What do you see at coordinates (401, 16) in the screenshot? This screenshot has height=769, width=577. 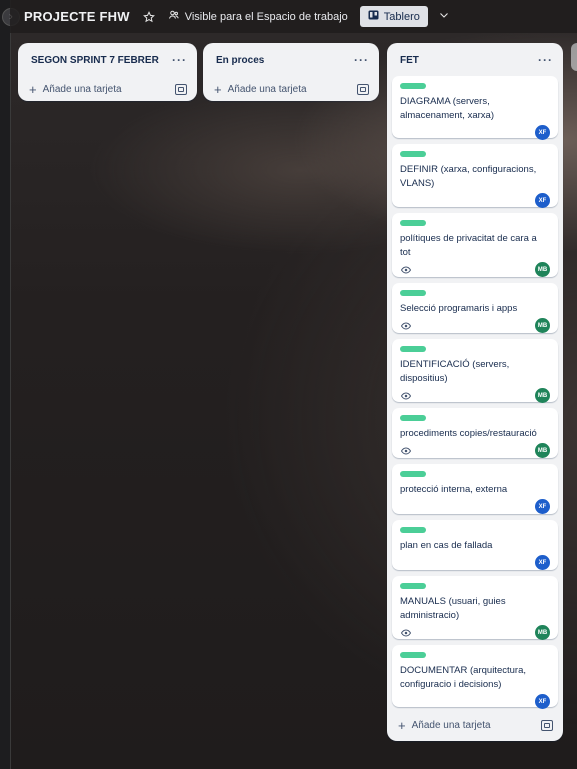 I see `view-label: Tablero` at bounding box center [401, 16].